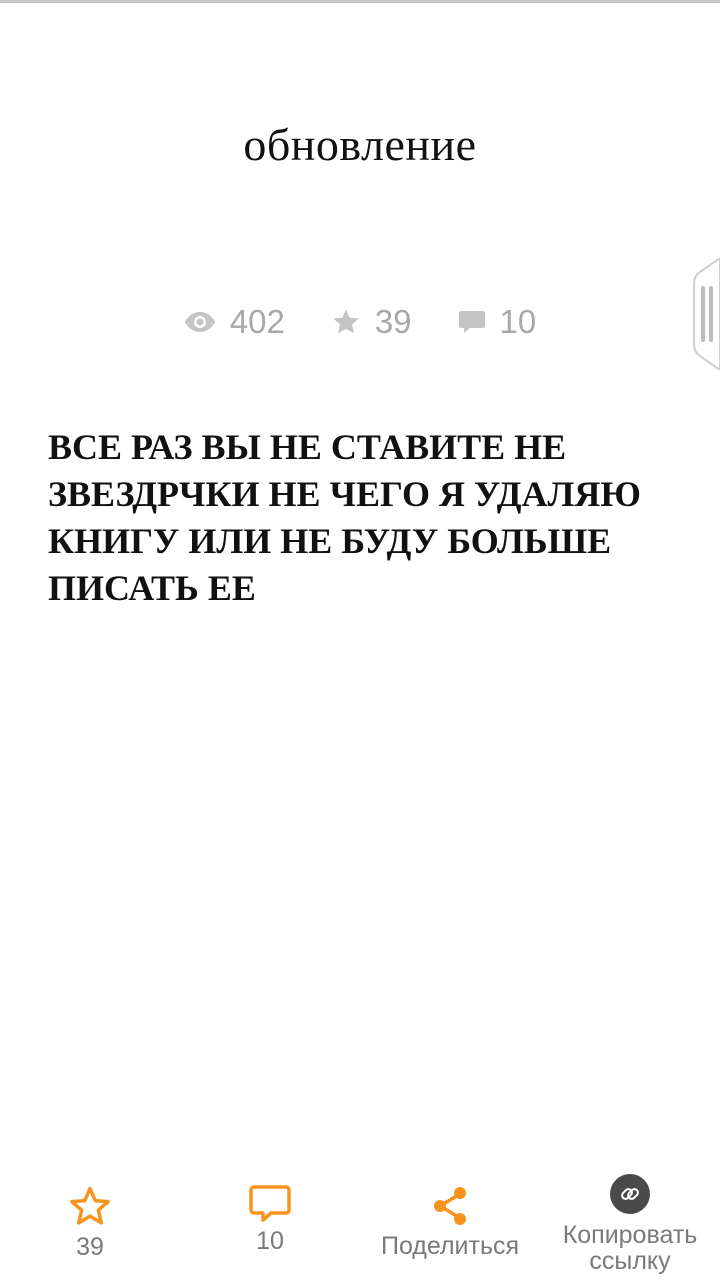 The width and height of the screenshot is (720, 1280). I want to click on share-button: Поделиться, so click(450, 1220).